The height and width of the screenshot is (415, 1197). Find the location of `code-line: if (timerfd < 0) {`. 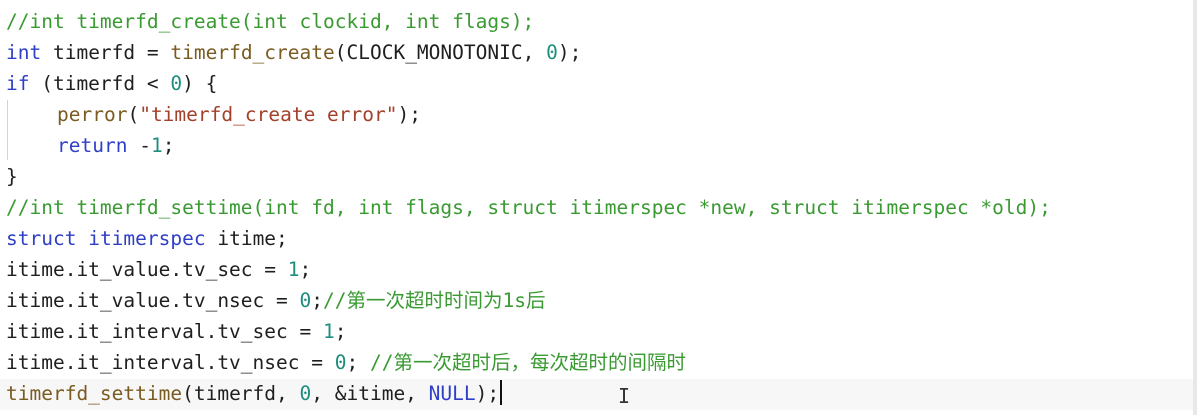

code-line: if (timerfd < 0) { is located at coordinates (528, 83).